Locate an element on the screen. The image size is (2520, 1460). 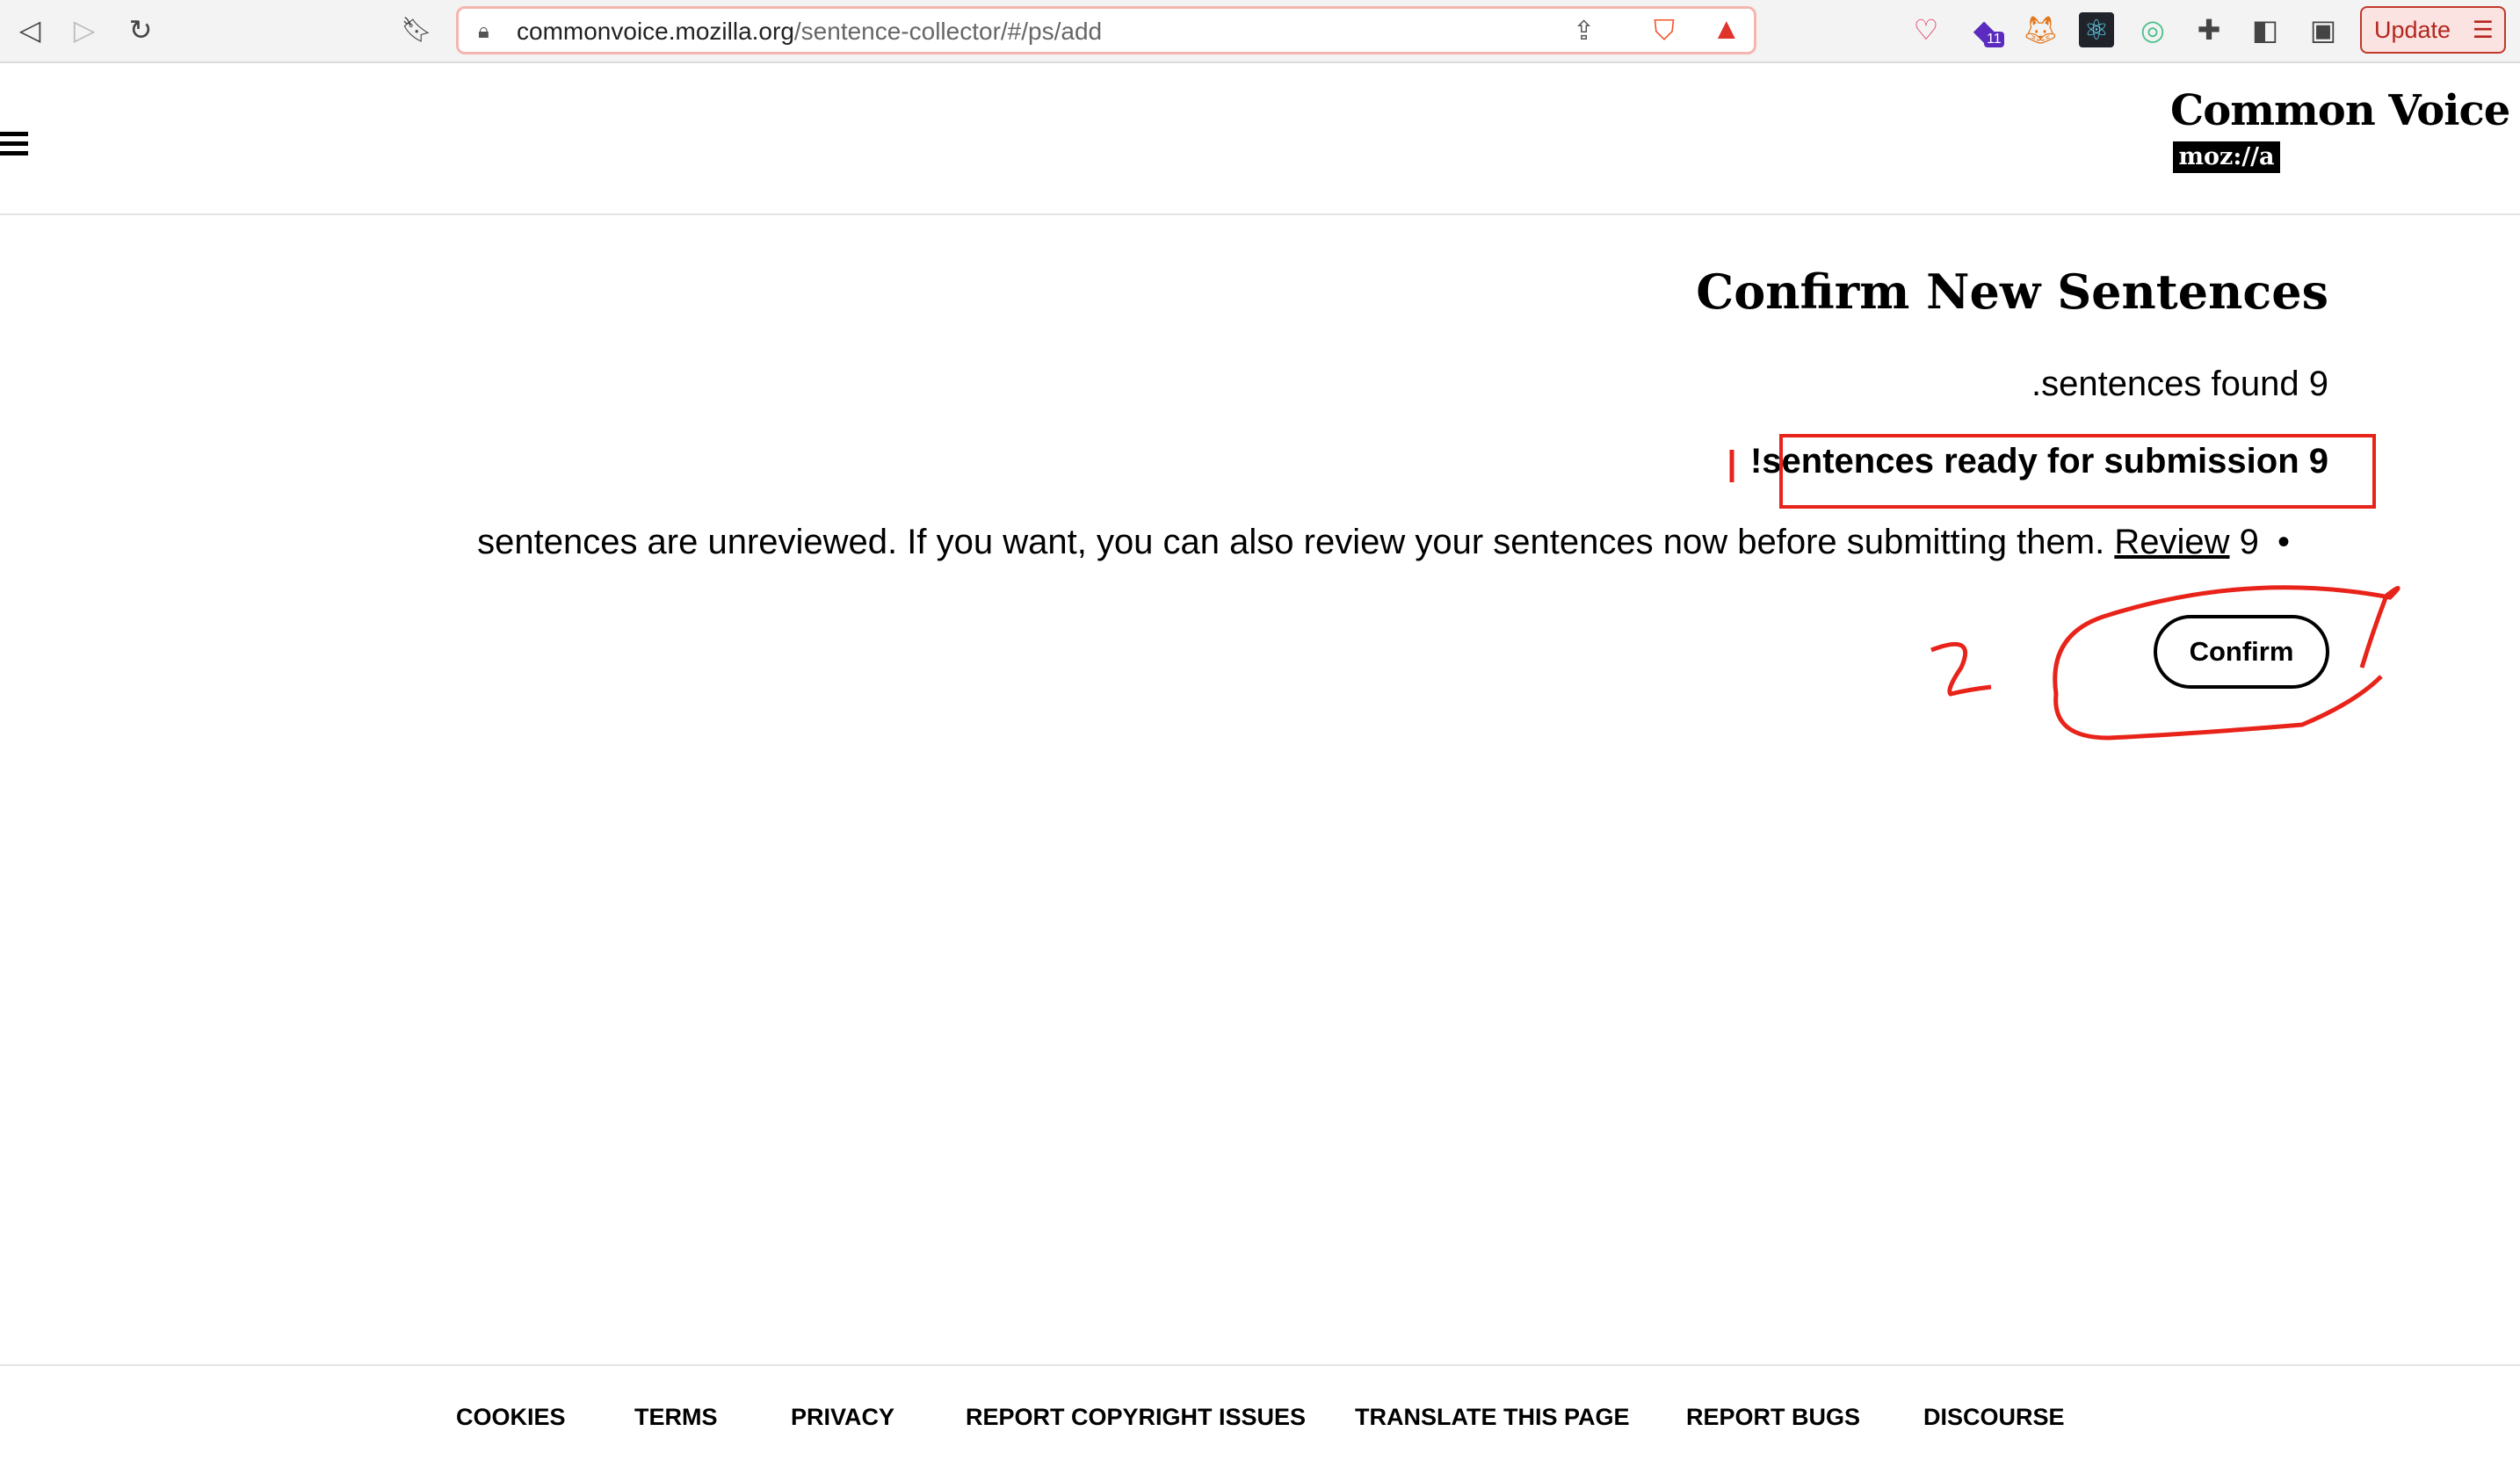
footer-link-translate: TRANSLATE THIS PAGE is located at coordinates (1492, 1417).